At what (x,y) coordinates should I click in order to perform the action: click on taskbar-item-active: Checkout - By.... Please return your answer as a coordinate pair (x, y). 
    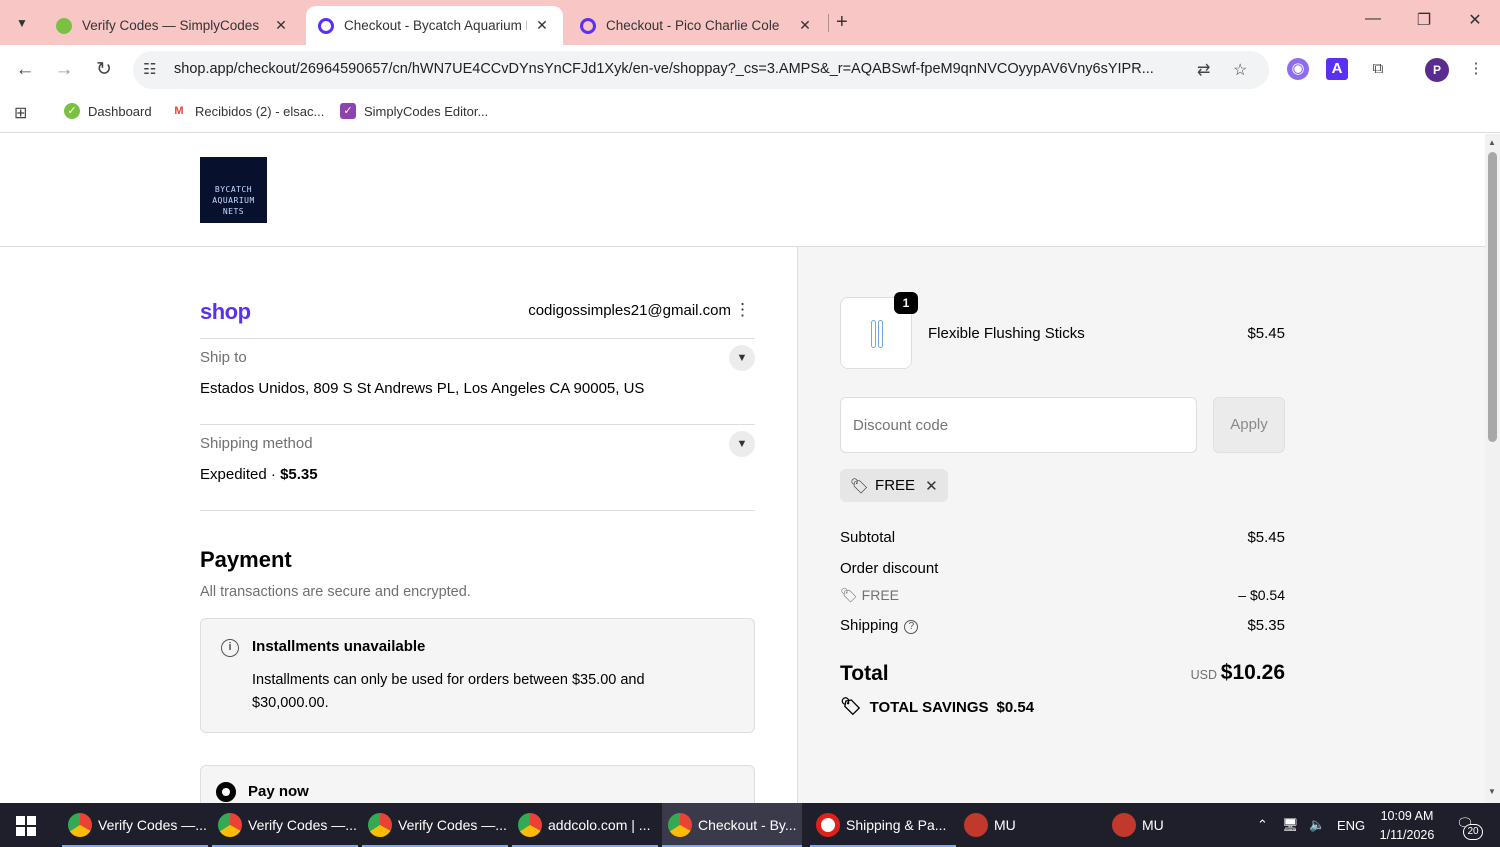
    Looking at the image, I should click on (732, 825).